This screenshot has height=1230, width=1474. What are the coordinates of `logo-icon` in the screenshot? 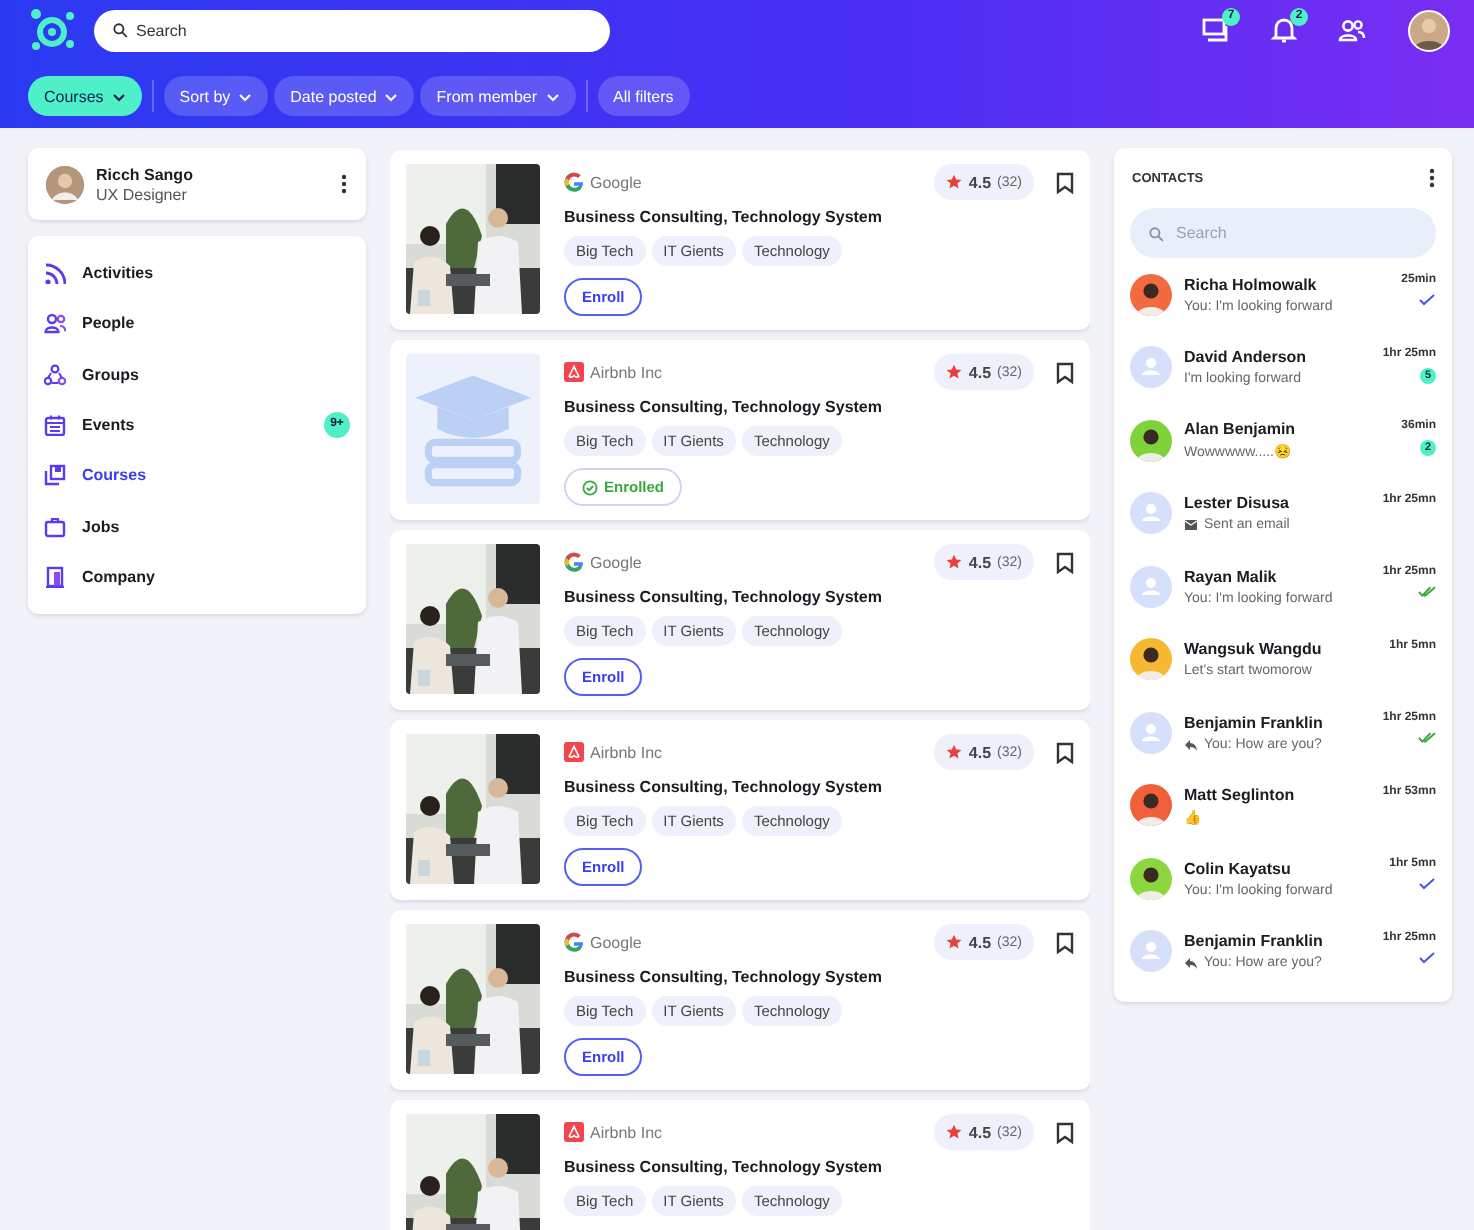 It's located at (52, 30).